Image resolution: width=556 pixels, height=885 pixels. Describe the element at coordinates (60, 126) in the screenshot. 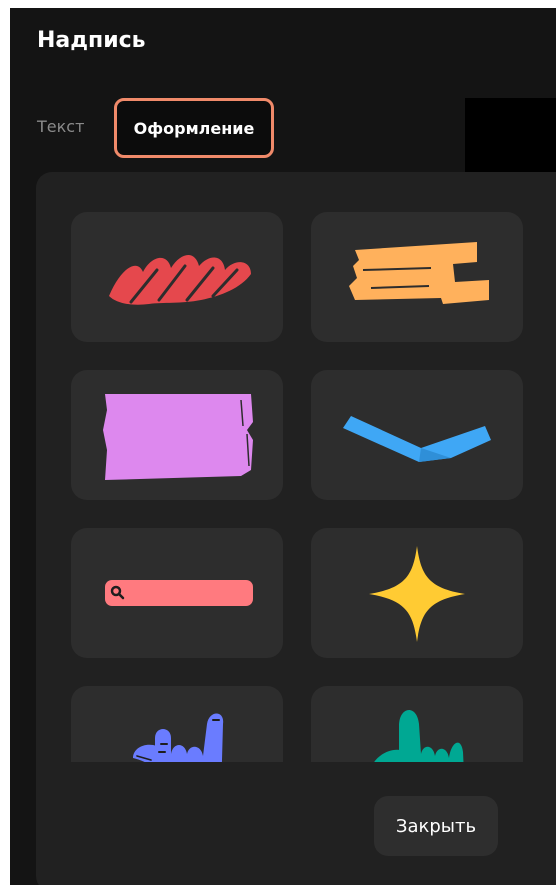

I see `tab-text: Текст` at that location.